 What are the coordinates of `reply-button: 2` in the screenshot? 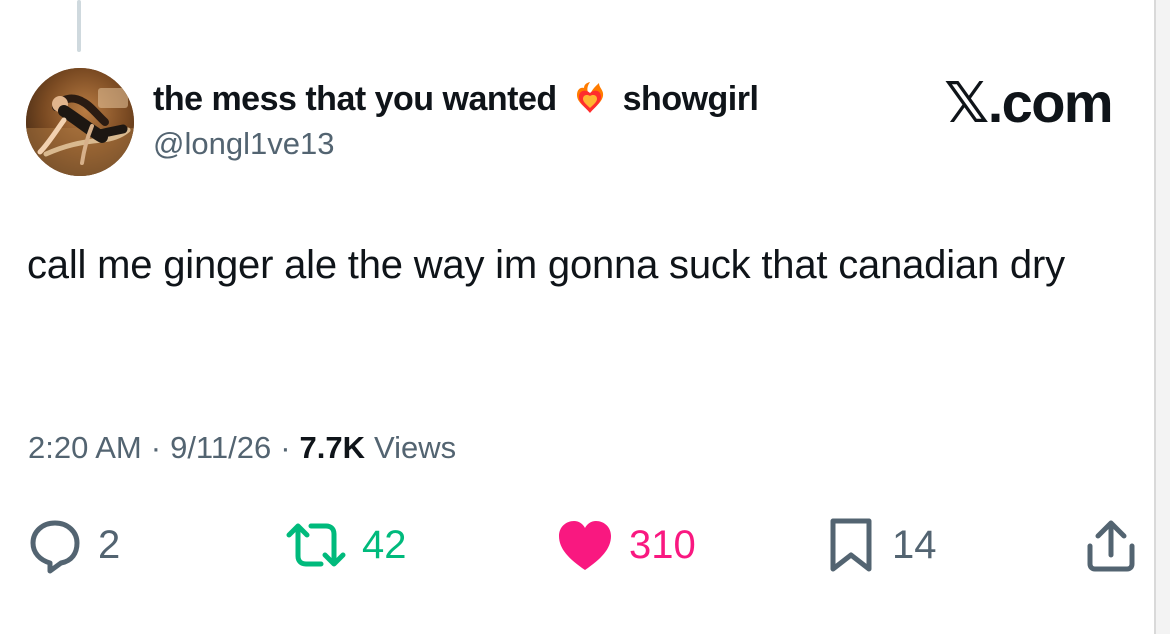 It's located at (73, 545).